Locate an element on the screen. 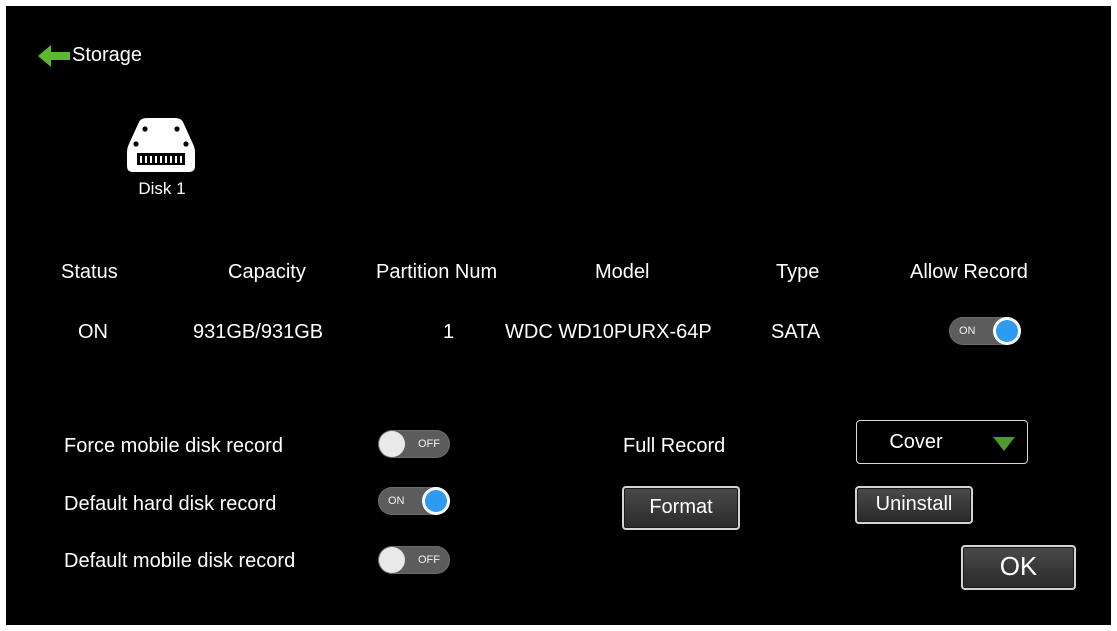 This screenshot has width=1117, height=631. cell-partition-num: 1 is located at coordinates (449, 332).